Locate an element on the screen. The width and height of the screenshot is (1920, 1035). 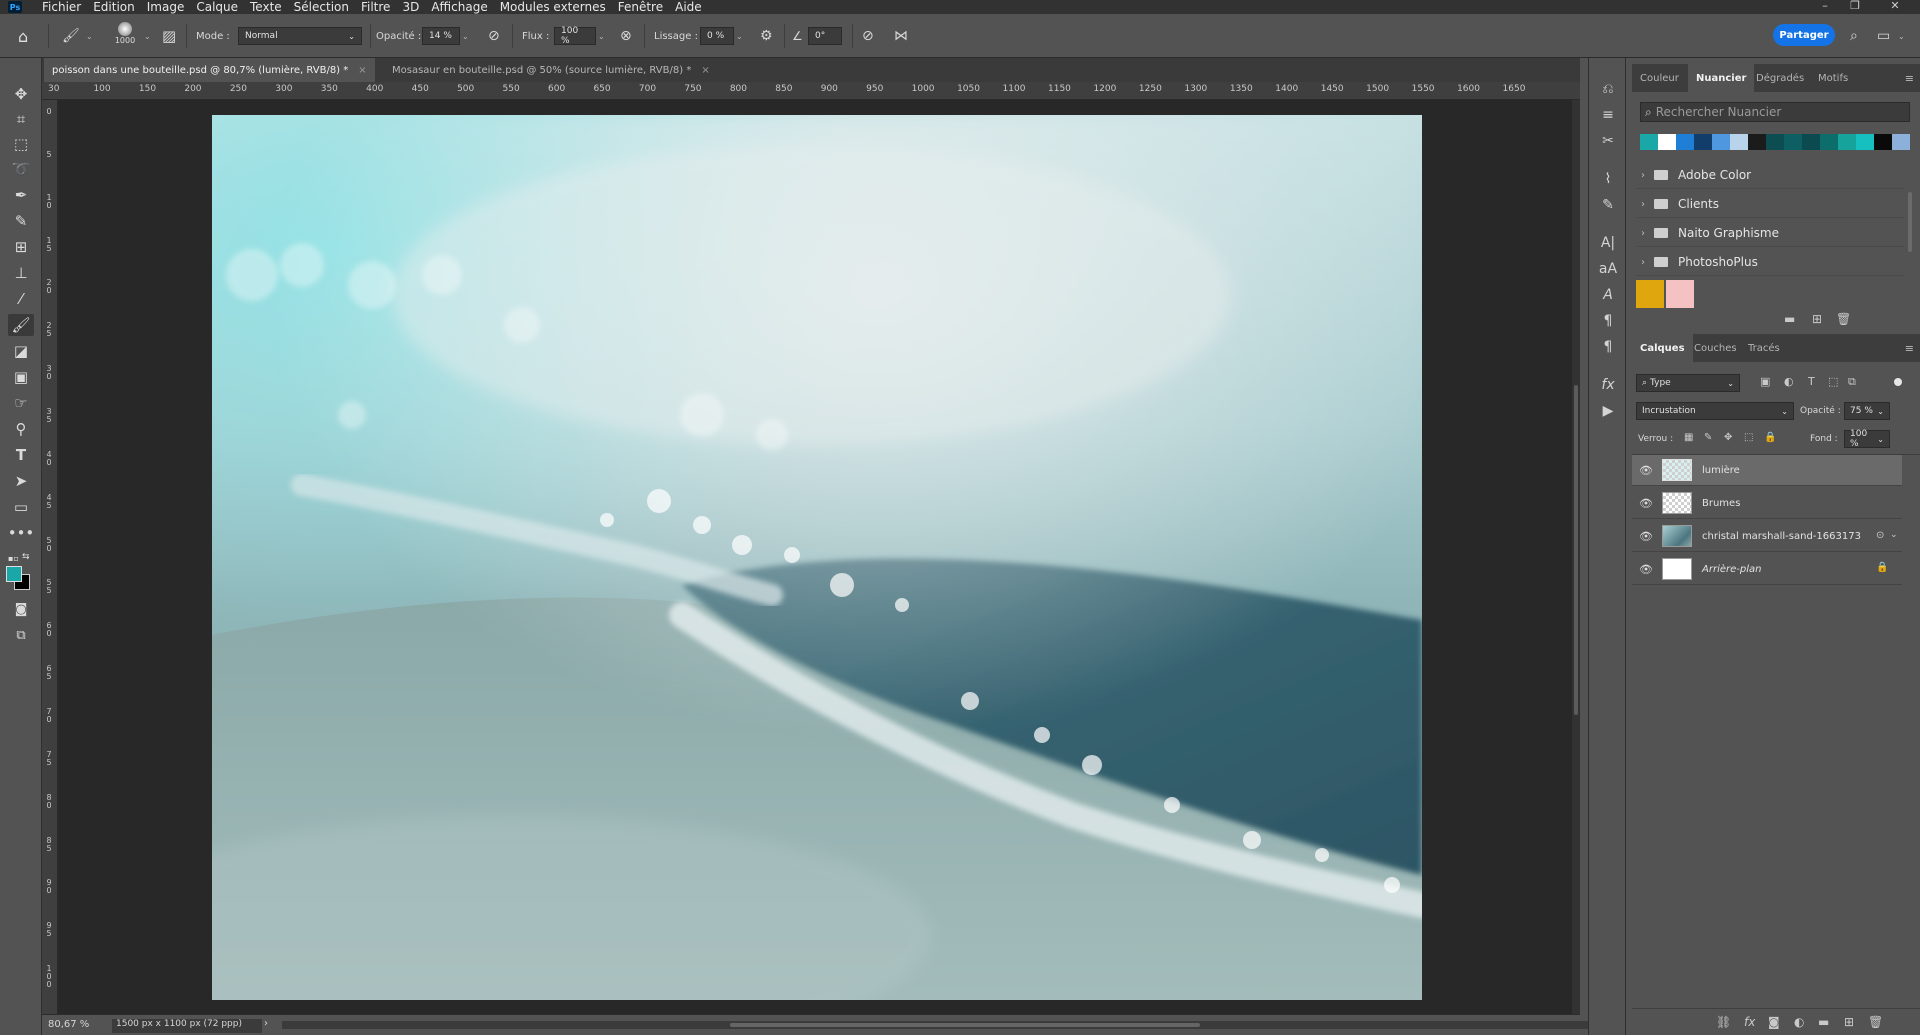
workspace-icon: ▭ is located at coordinates (1883, 36).